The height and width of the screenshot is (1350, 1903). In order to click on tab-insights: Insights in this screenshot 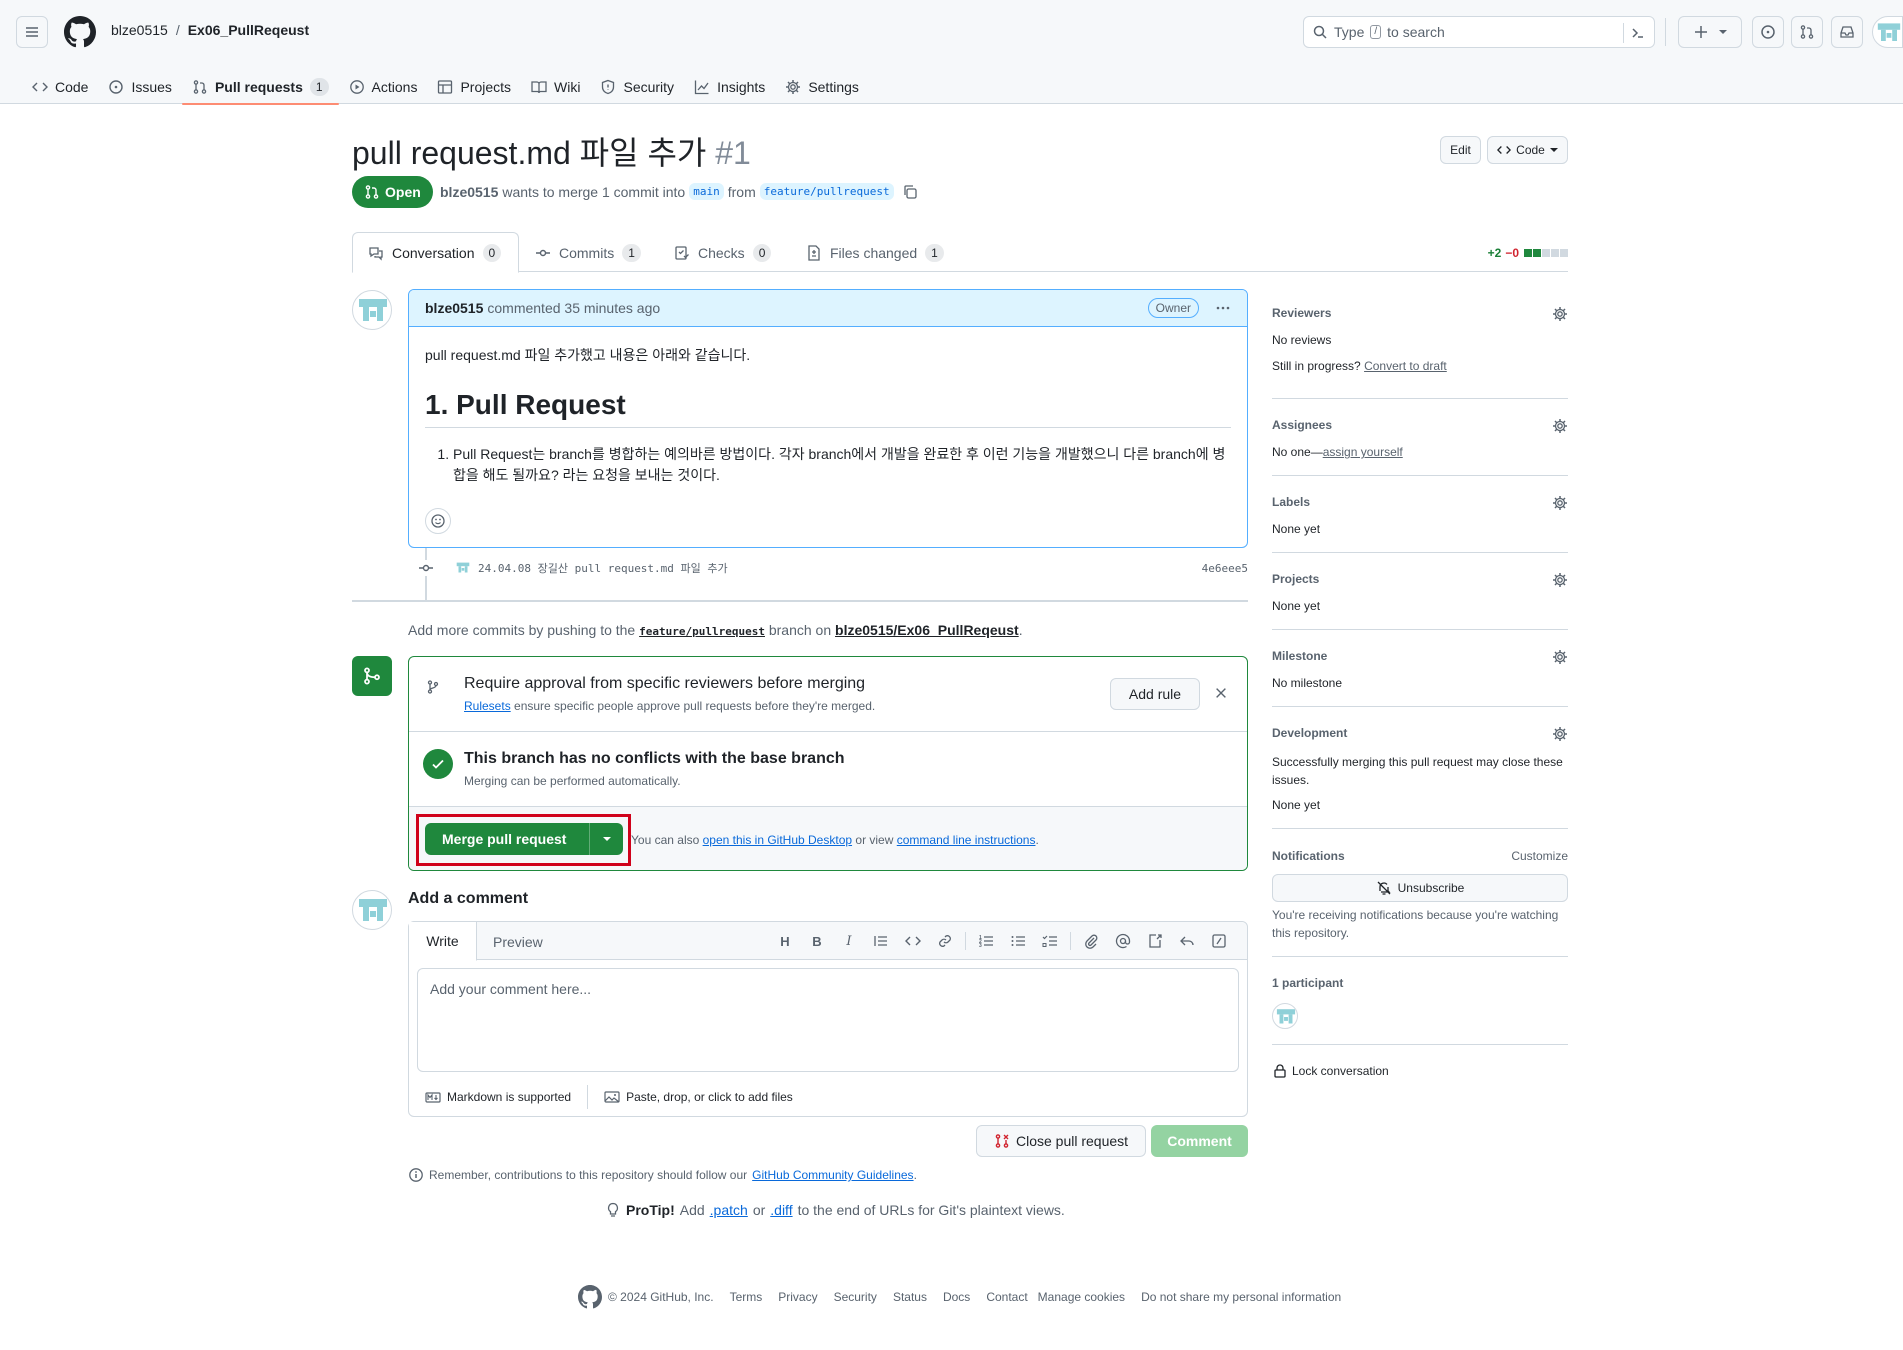, I will do `click(729, 84)`.